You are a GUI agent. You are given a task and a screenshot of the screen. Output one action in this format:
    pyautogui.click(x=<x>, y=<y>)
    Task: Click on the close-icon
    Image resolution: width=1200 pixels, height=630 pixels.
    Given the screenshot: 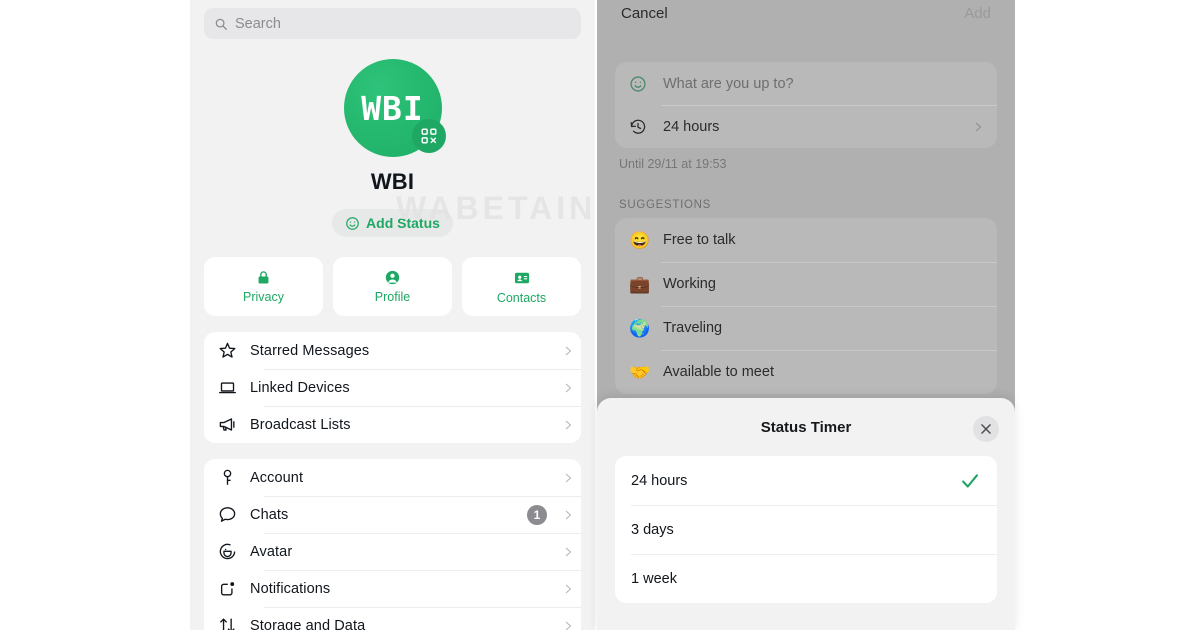 What is the action you would take?
    pyautogui.click(x=986, y=429)
    